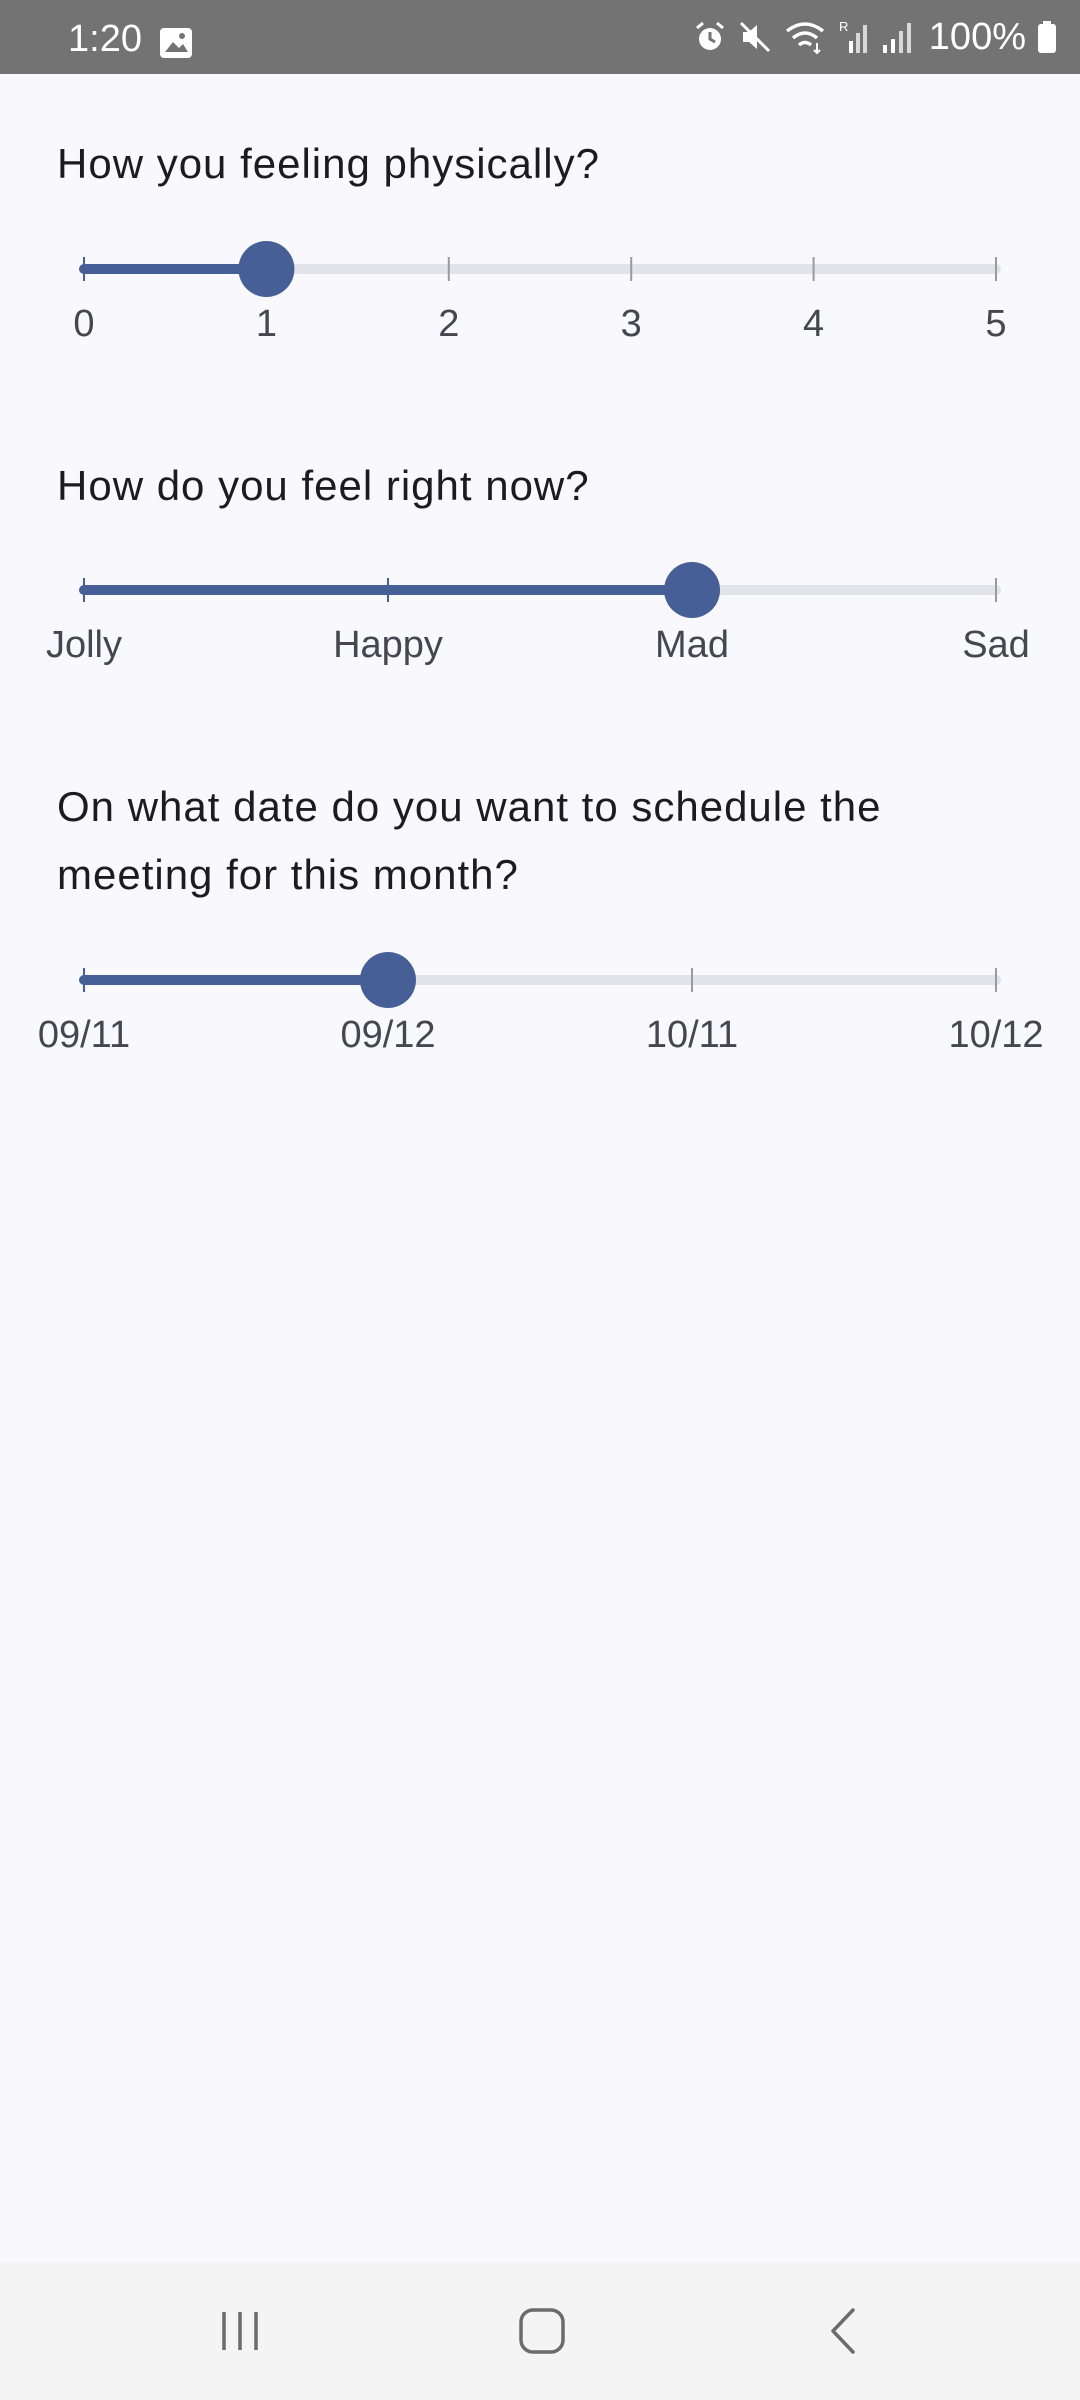  What do you see at coordinates (631, 324) in the screenshot?
I see `slider-tick-label: 3` at bounding box center [631, 324].